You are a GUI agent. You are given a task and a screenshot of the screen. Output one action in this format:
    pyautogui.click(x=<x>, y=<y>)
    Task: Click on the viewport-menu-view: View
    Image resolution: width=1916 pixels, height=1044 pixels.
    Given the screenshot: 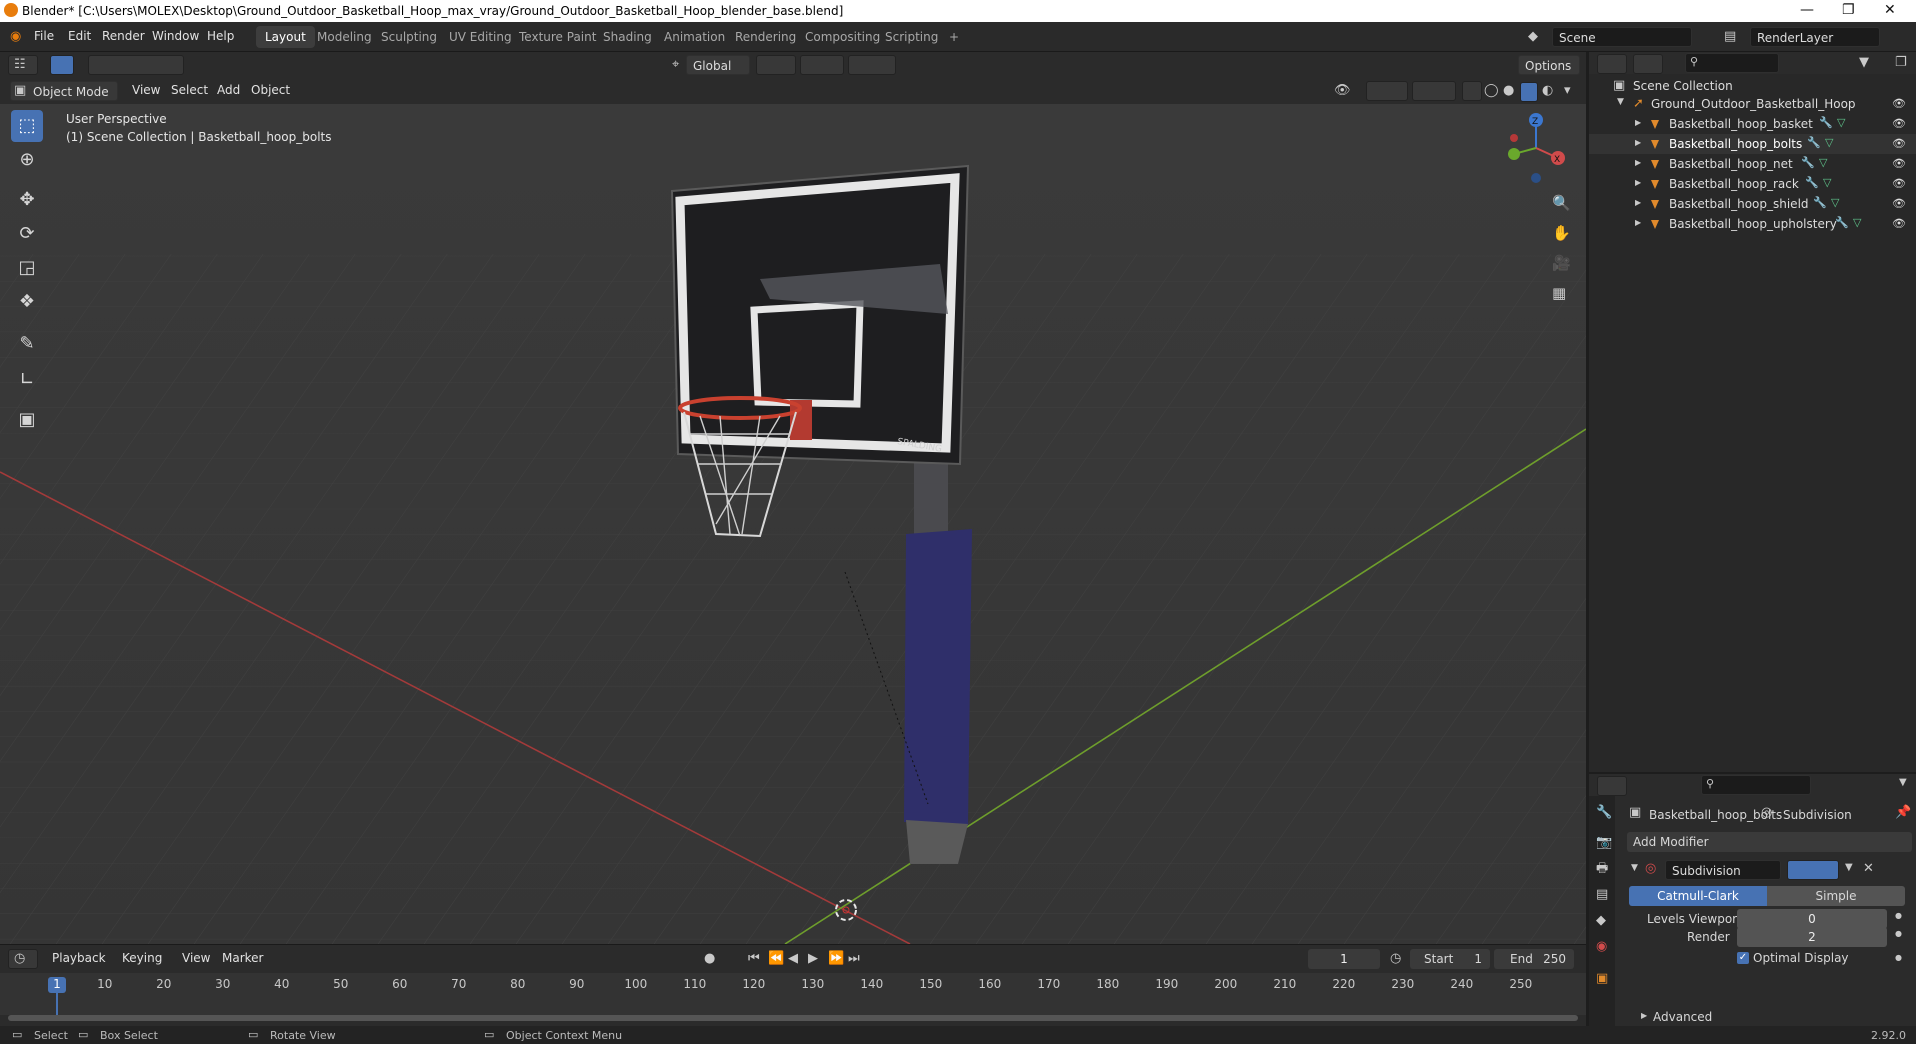 What is the action you would take?
    pyautogui.click(x=146, y=90)
    